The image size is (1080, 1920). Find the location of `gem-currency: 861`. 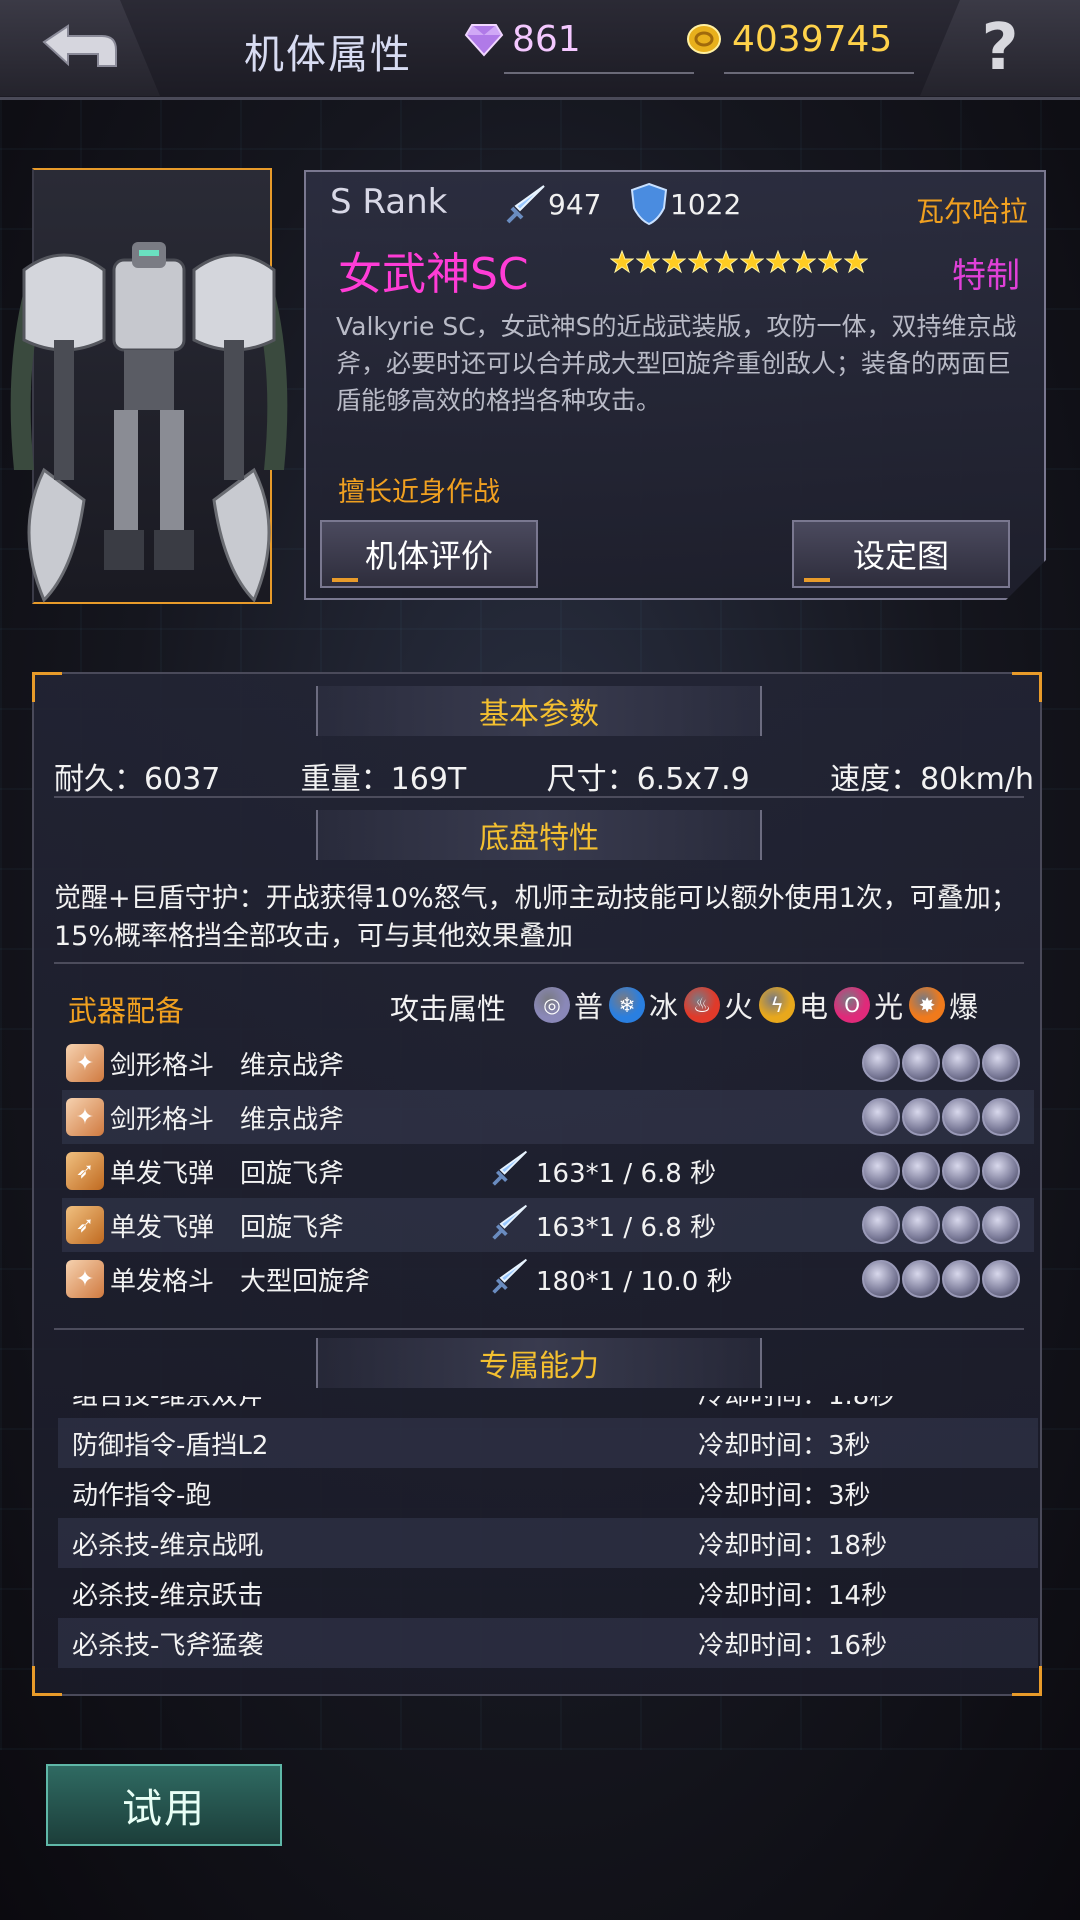

gem-currency: 861 is located at coordinates (579, 44).